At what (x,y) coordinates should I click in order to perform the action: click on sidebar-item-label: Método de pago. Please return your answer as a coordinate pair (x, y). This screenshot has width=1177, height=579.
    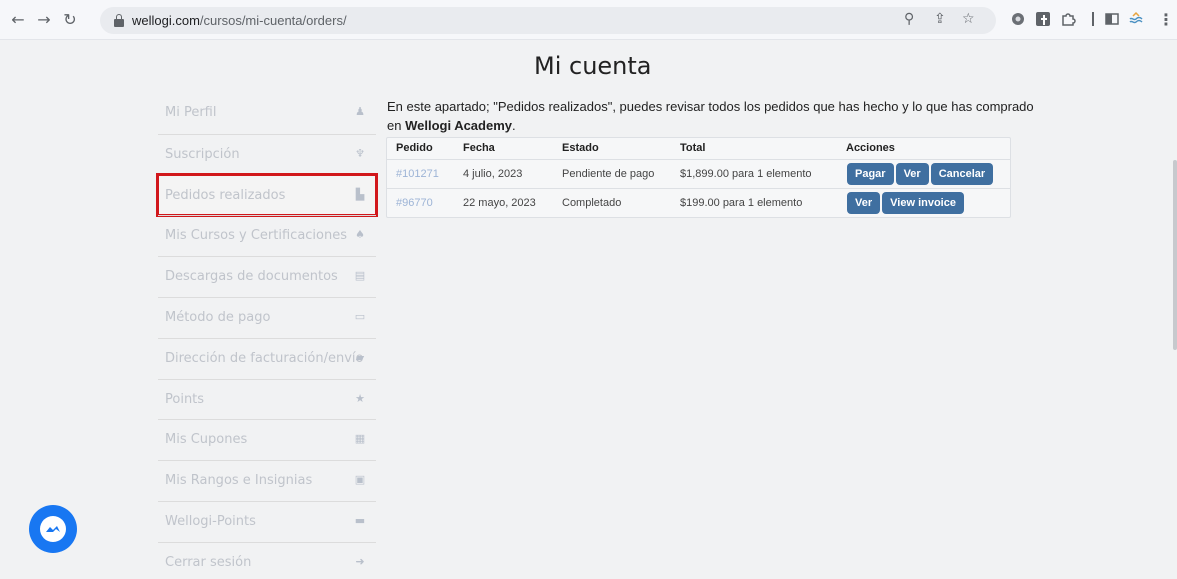
    Looking at the image, I should click on (218, 317).